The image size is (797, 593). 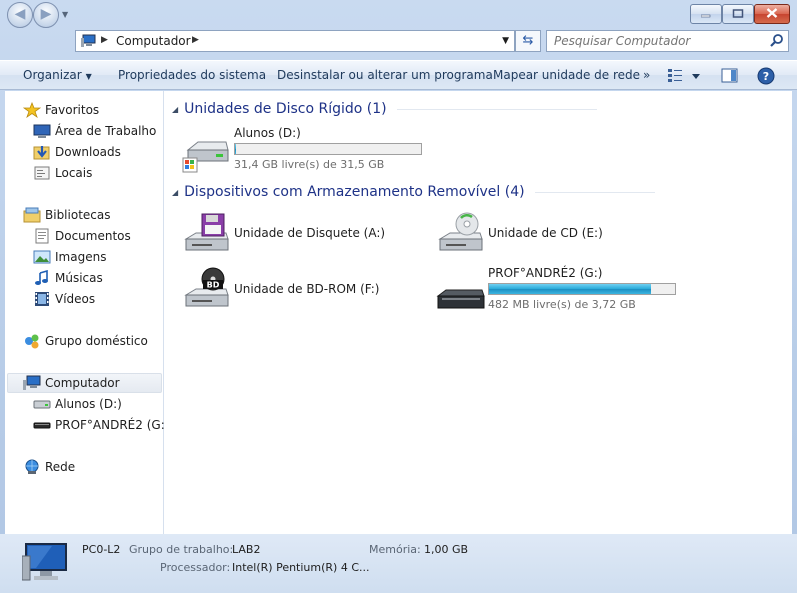 I want to click on system-properties-button: Propriedades do sistema, so click(x=192, y=75).